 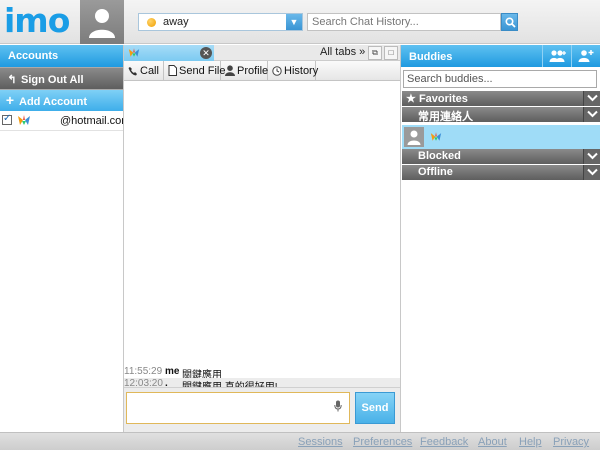 I want to click on buddies-header: Buddies, so click(x=500, y=56).